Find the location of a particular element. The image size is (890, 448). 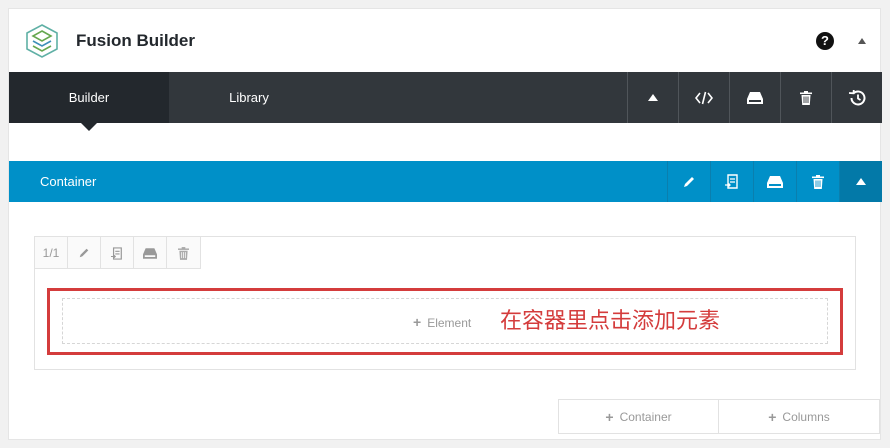

history-button is located at coordinates (856, 97).